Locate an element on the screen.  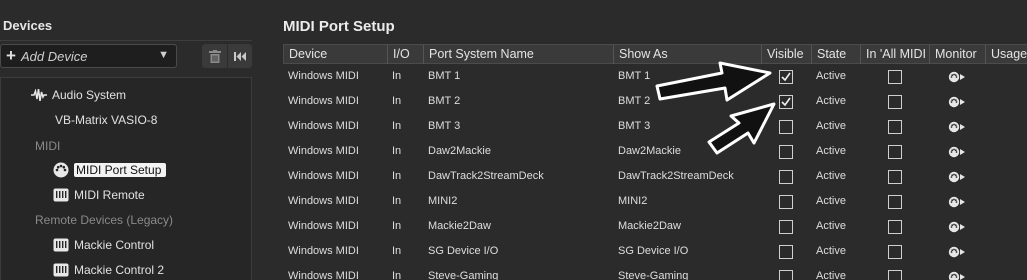
column-header-monitor: Monitor is located at coordinates (957, 54).